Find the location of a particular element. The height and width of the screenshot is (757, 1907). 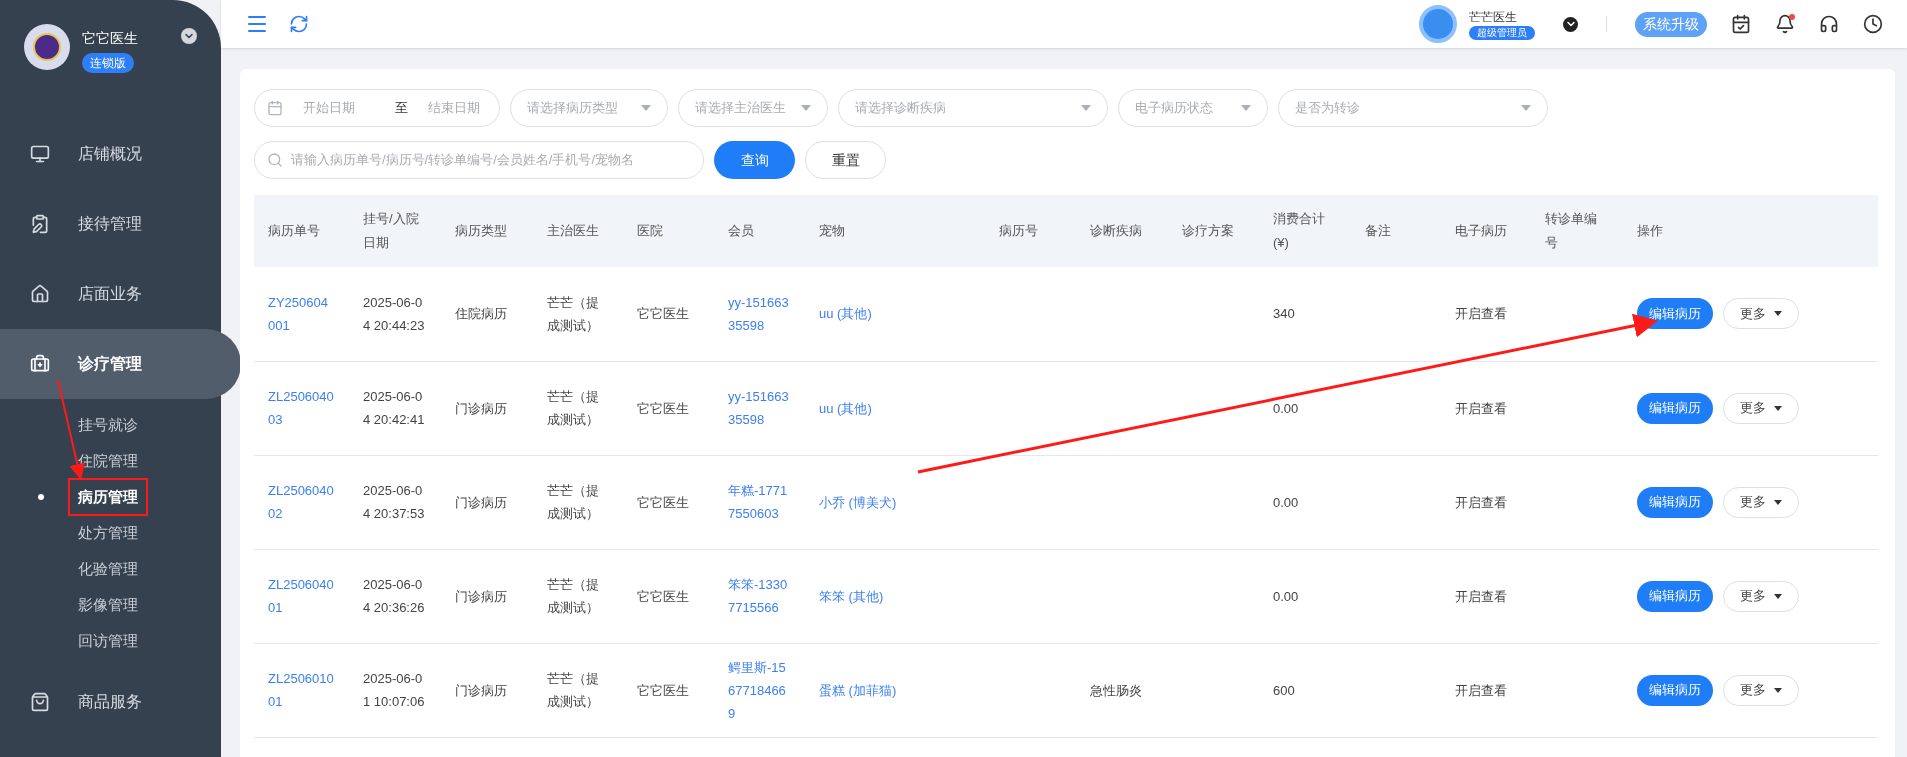

sidebar-item: 诊疗管理 is located at coordinates (120, 364).